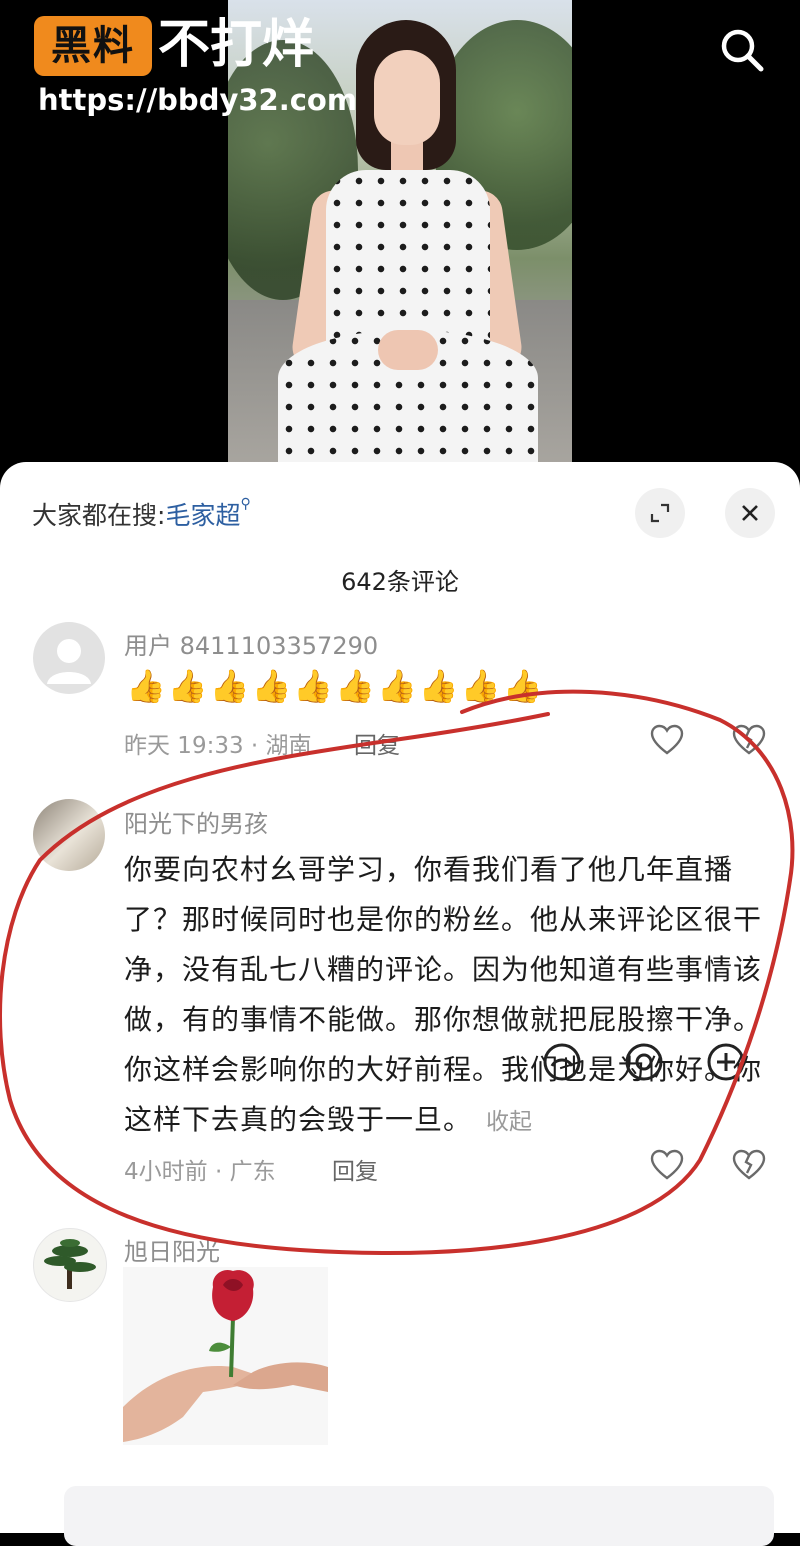 The image size is (800, 1546). I want to click on expand-button, so click(660, 513).